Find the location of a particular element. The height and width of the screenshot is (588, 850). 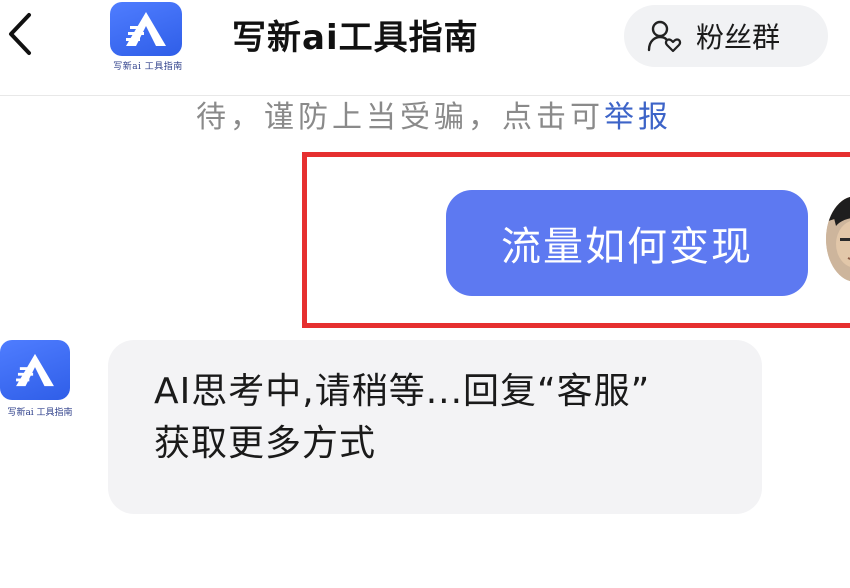

user-message-bubble: 流量如何变现 is located at coordinates (627, 243).